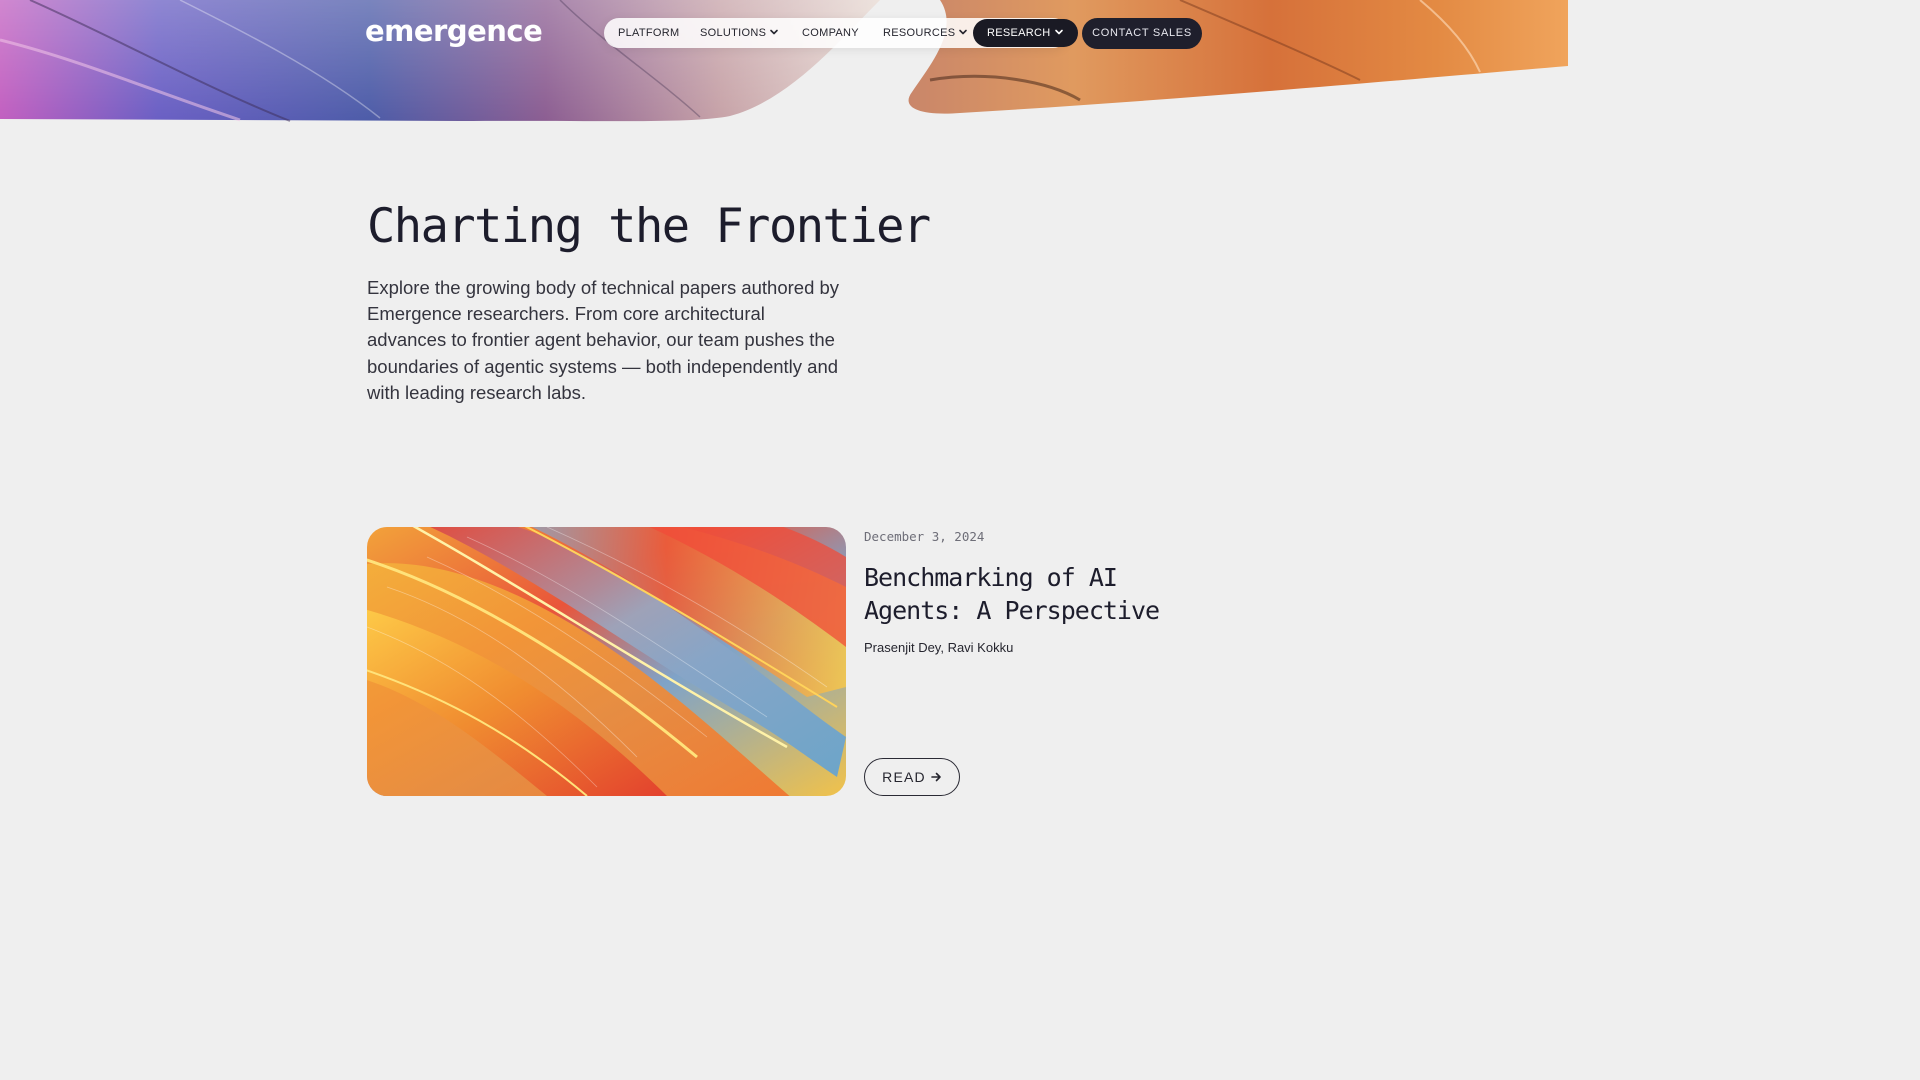 The image size is (1920, 1080). I want to click on article-title: Benchmarking of AI Agents: A Perspective, so click(1024, 594).